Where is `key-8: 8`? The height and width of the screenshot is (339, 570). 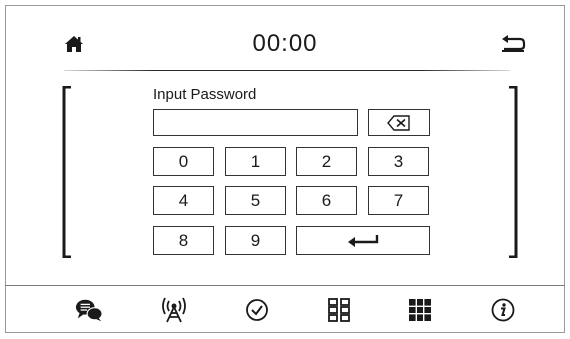
key-8: 8 is located at coordinates (183, 240).